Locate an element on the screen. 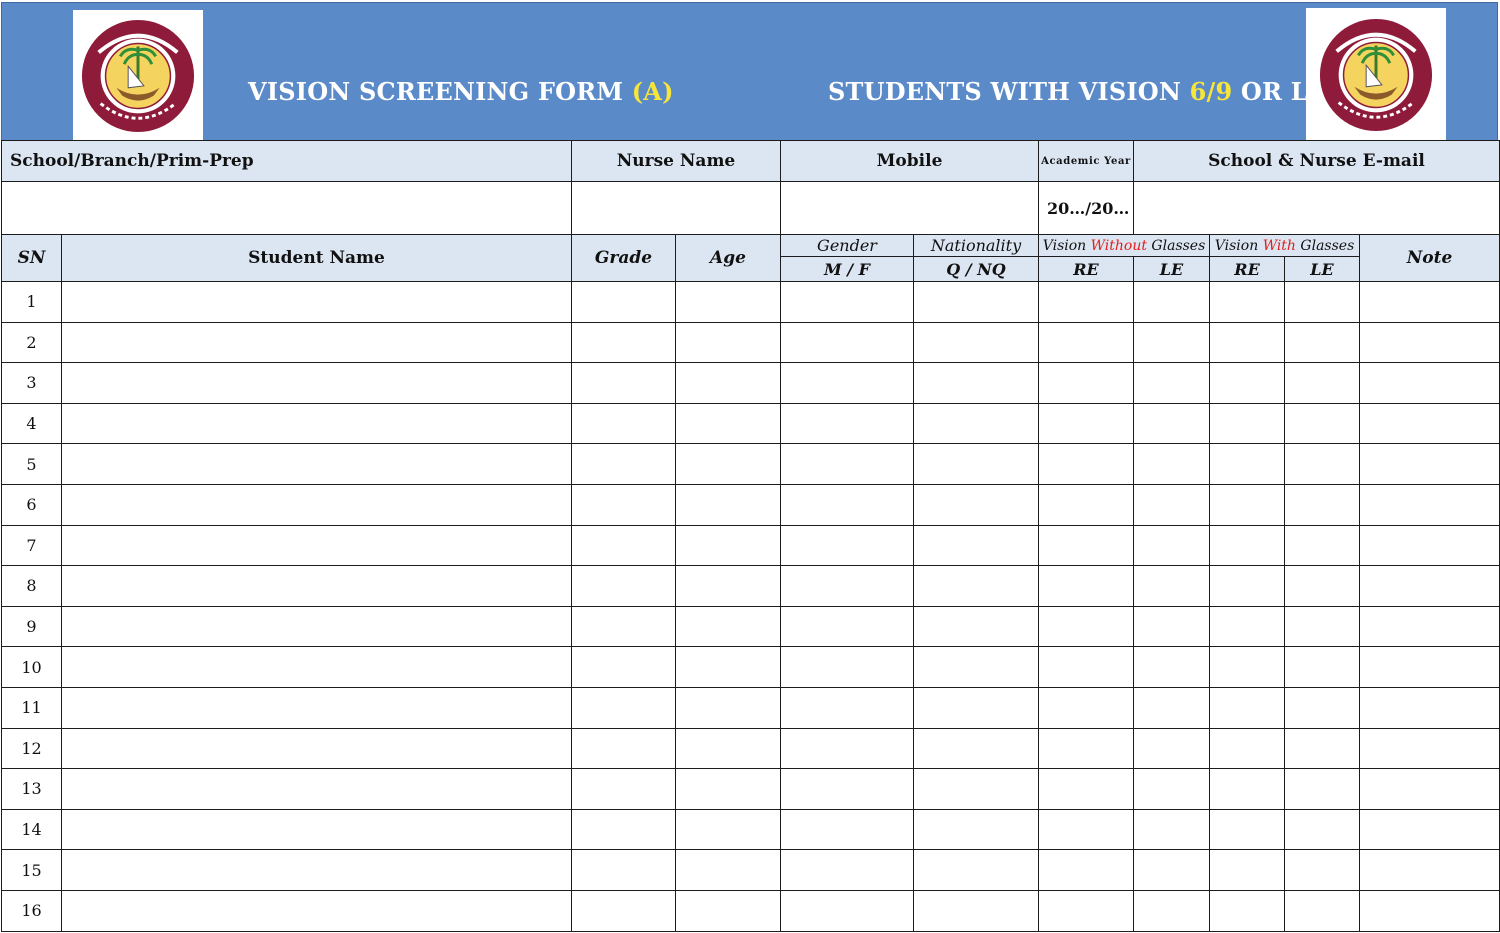 The image size is (1500, 933). school-branch-field is located at coordinates (286, 208).